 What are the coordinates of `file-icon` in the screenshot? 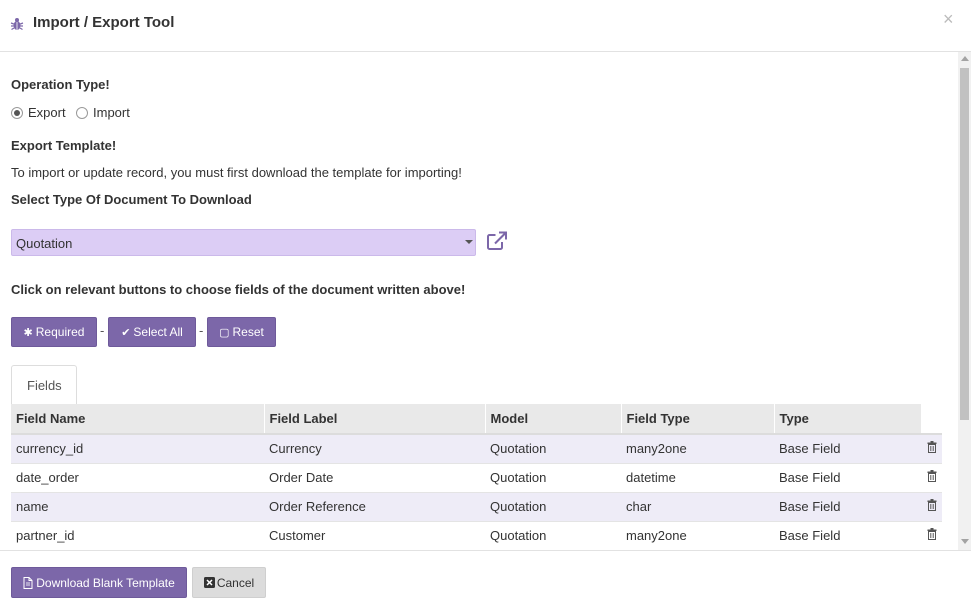 It's located at (28, 582).